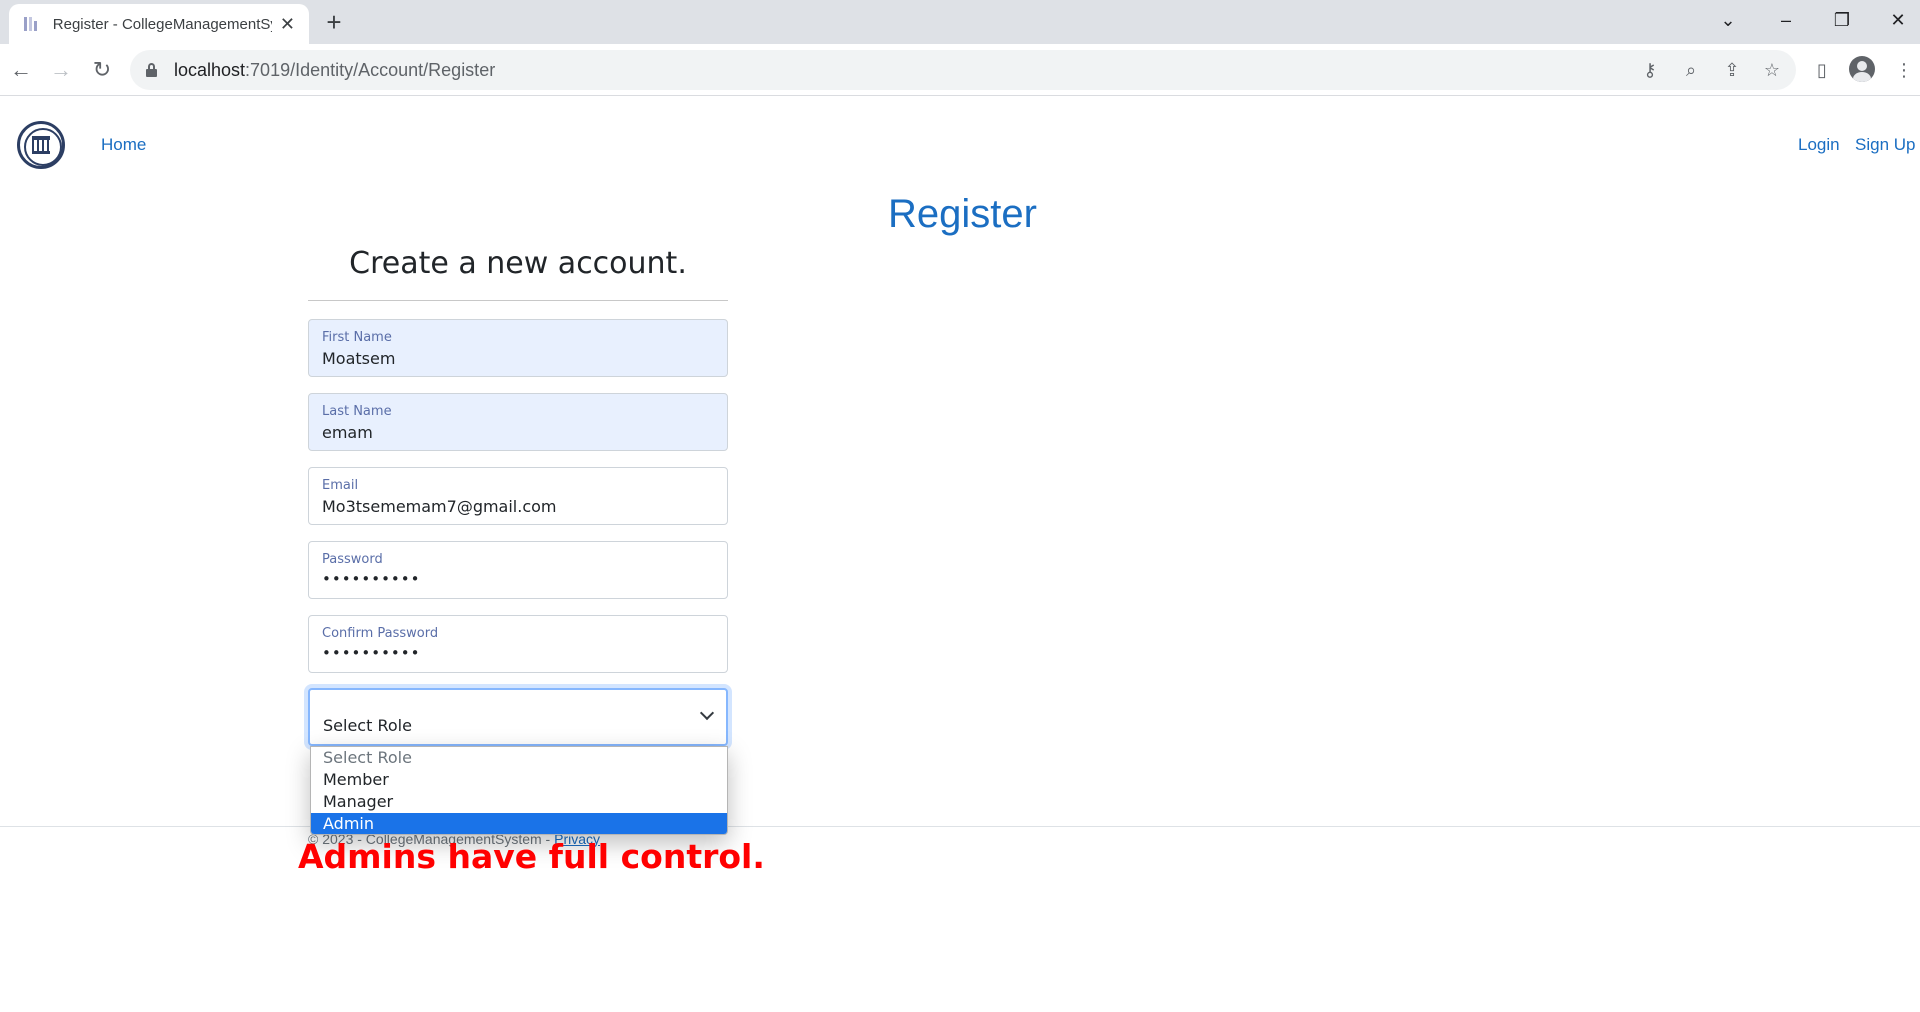  Describe the element at coordinates (102, 70) in the screenshot. I see `reload-icon: ↻` at that location.